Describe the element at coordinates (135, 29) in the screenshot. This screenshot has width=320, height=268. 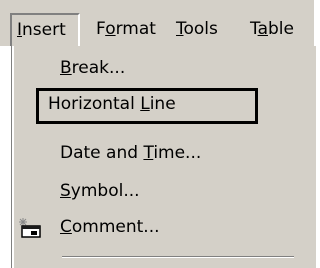
I see `menu-format-label-post: rmat` at that location.